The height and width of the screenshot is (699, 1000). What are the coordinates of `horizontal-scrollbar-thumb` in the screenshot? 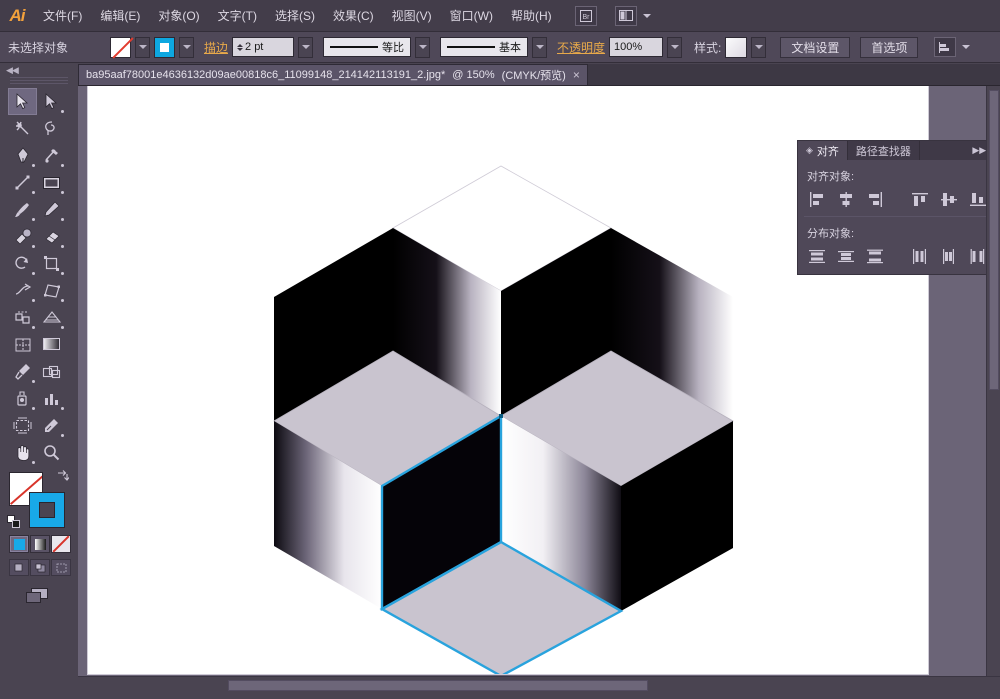 It's located at (438, 685).